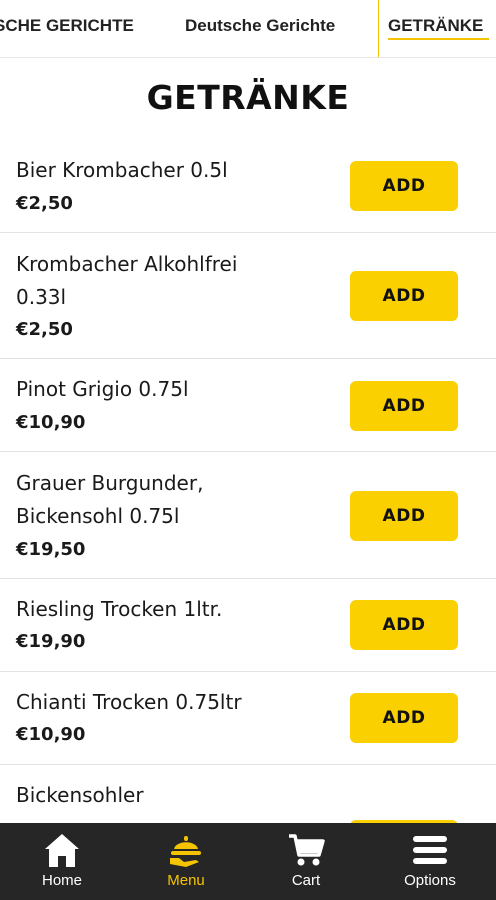  Describe the element at coordinates (110, 483) in the screenshot. I see `item-name: Grauer Burgunder,` at that location.